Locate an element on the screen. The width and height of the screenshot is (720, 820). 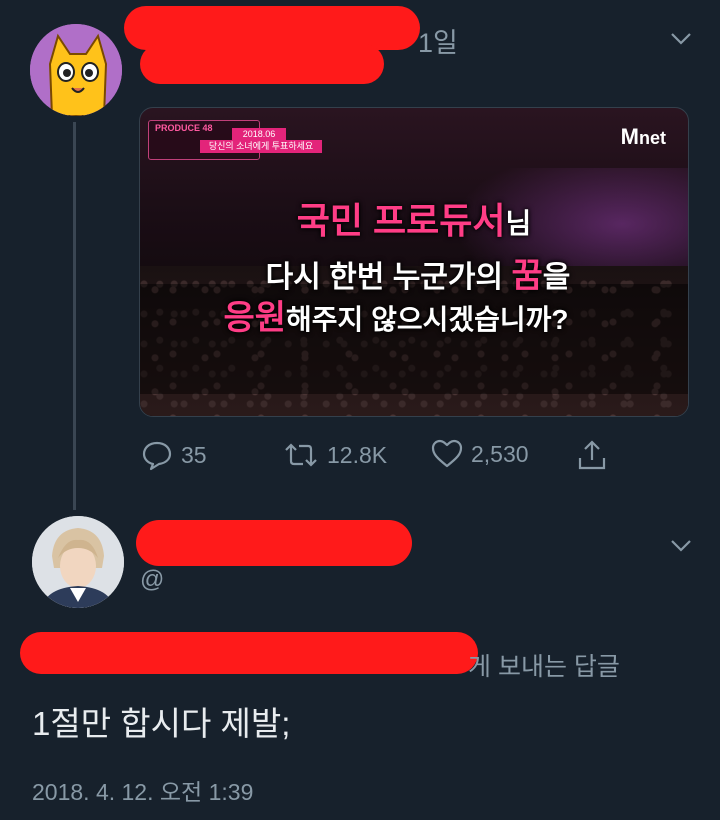
reply-icon is located at coordinates (157, 456).